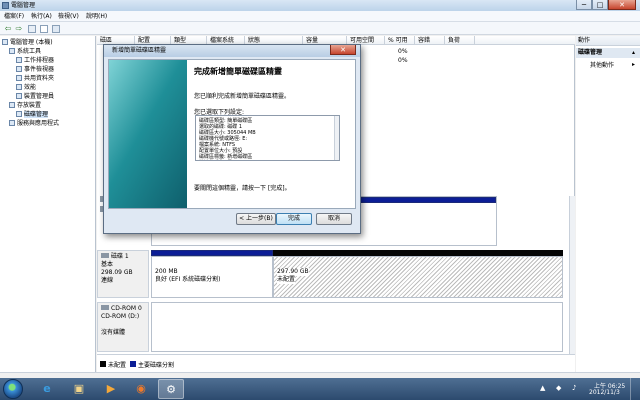 The width and height of the screenshot is (640, 400). Describe the element at coordinates (294, 219) in the screenshot. I see `finish-button: 完成` at that location.